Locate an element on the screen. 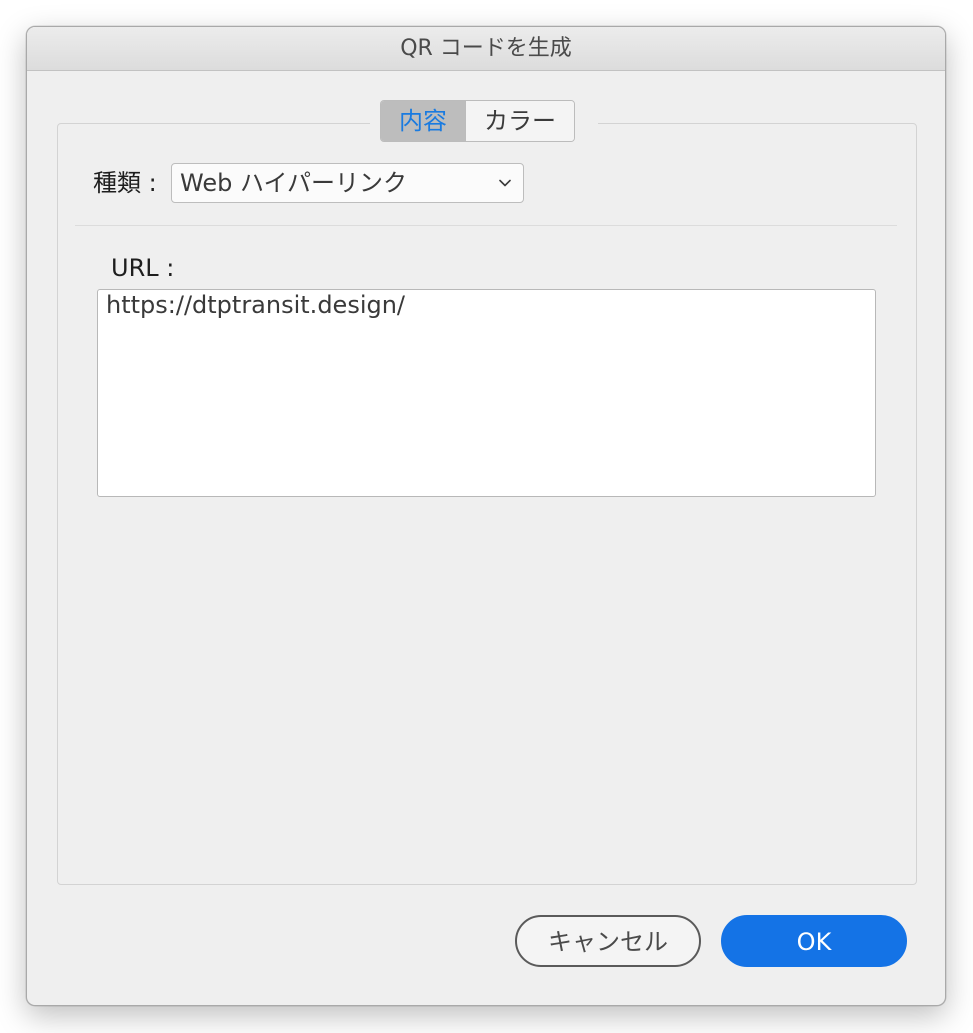  tab-color: カラー is located at coordinates (519, 121).